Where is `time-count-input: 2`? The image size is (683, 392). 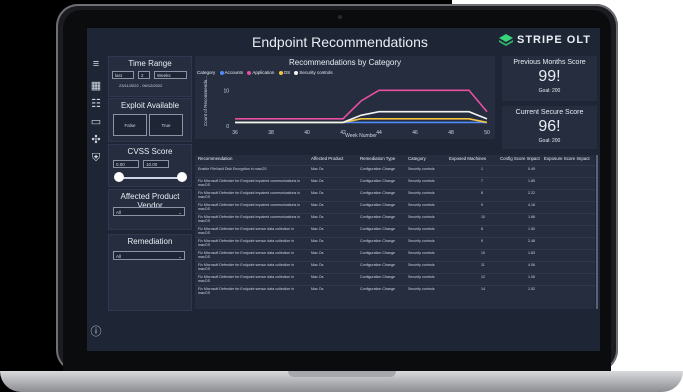
time-count-input: 2 is located at coordinates (144, 75).